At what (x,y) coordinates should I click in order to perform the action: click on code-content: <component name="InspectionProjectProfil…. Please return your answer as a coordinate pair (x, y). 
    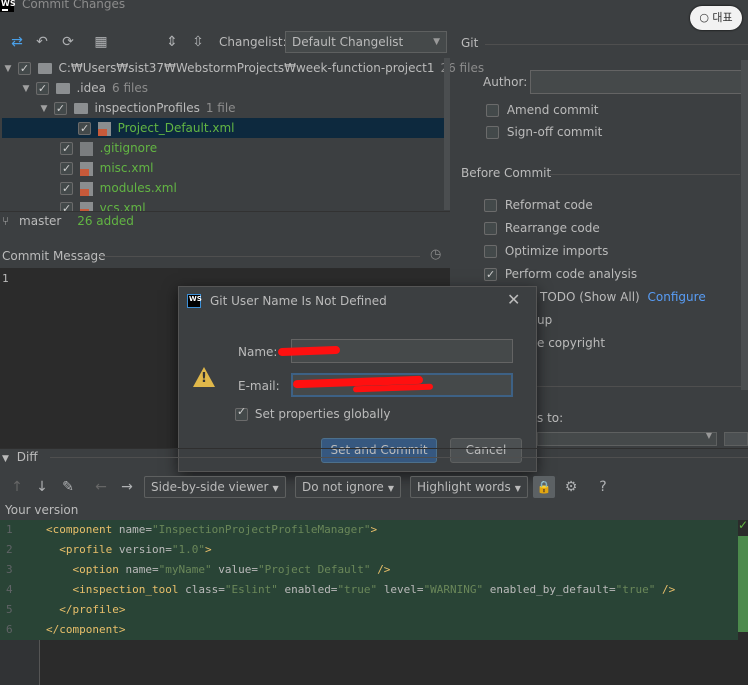
    Looking at the image, I should click on (360, 580).